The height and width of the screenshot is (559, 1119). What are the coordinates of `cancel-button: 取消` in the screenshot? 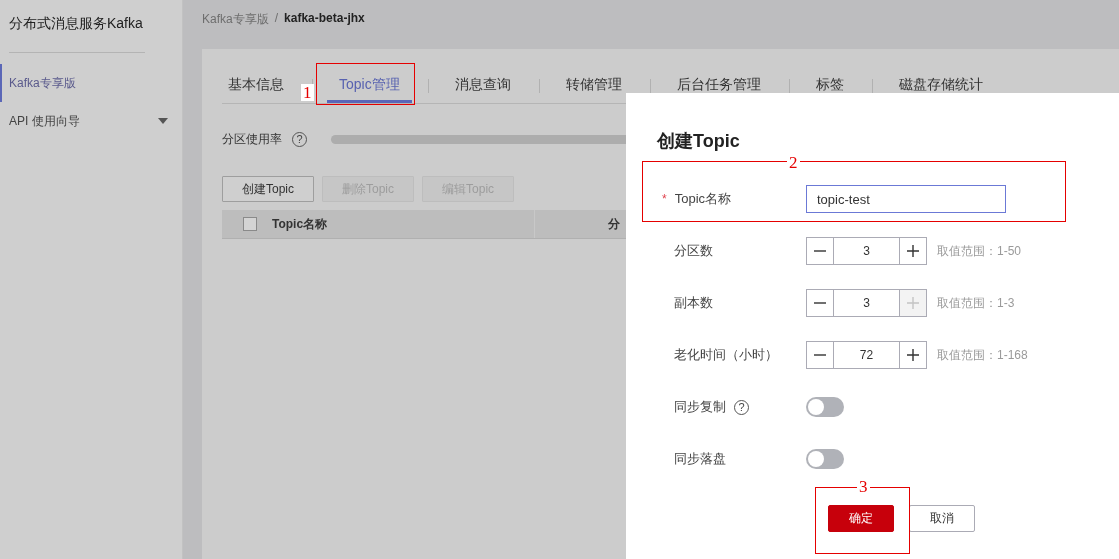 It's located at (942, 518).